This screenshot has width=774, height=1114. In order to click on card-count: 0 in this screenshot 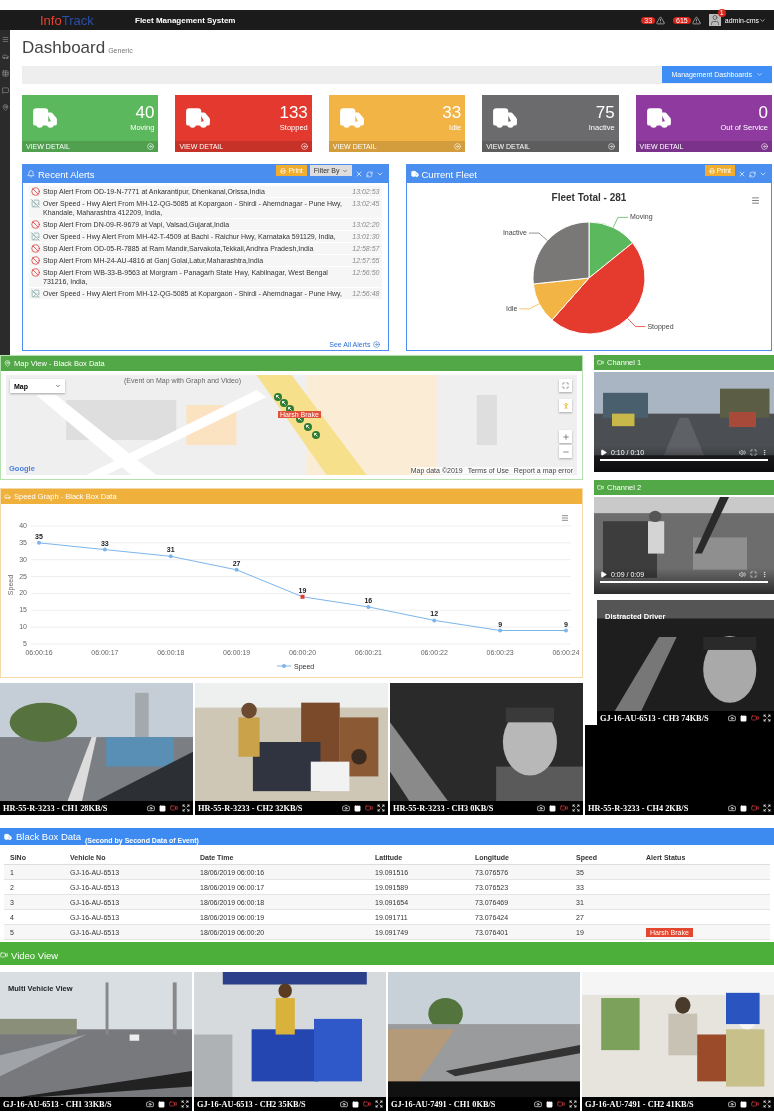, I will do `click(763, 113)`.